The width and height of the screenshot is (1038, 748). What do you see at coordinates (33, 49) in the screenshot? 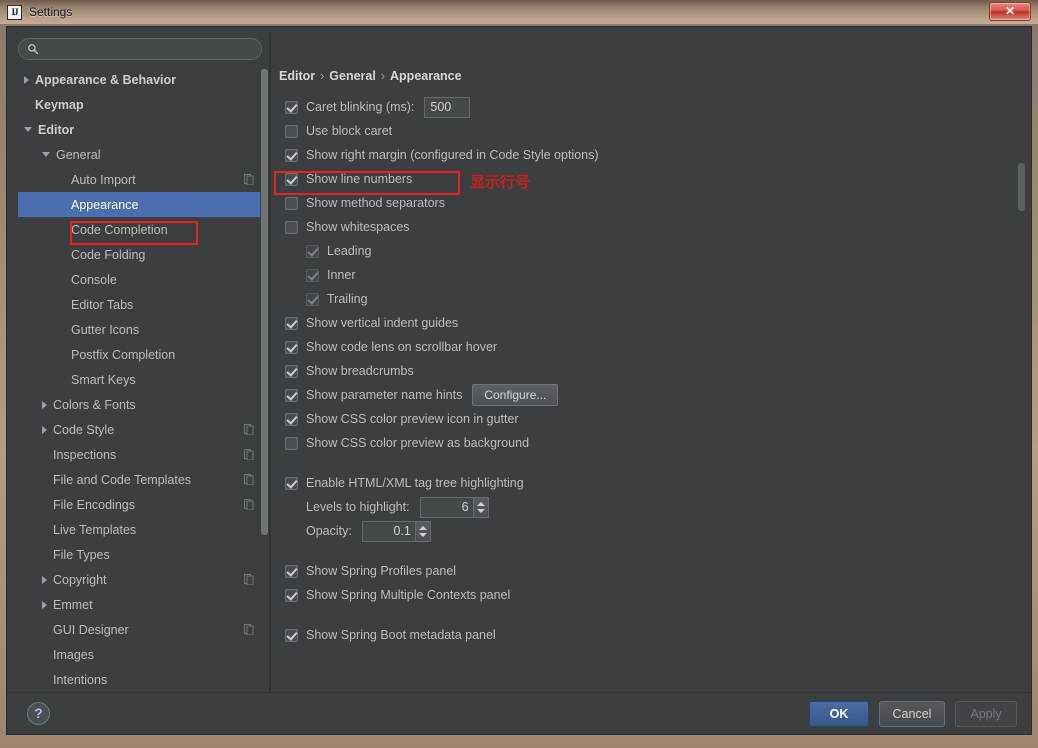
I see `search-icon` at bounding box center [33, 49].